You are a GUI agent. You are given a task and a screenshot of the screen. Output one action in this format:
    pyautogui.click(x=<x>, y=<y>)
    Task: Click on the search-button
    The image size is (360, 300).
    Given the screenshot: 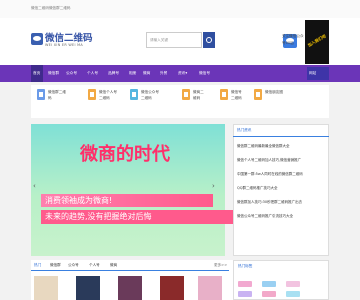 What is the action you would take?
    pyautogui.click(x=209, y=40)
    